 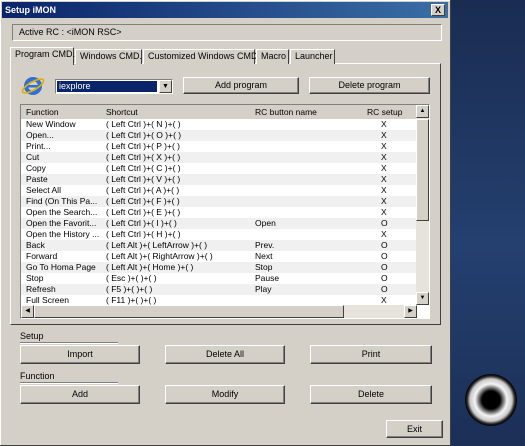 I want to click on list-item: Stop ( Esc )+( )+( ) Pause O, so click(x=219, y=278).